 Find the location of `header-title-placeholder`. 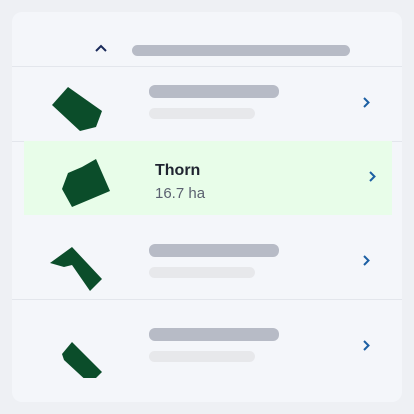

header-title-placeholder is located at coordinates (241, 50).